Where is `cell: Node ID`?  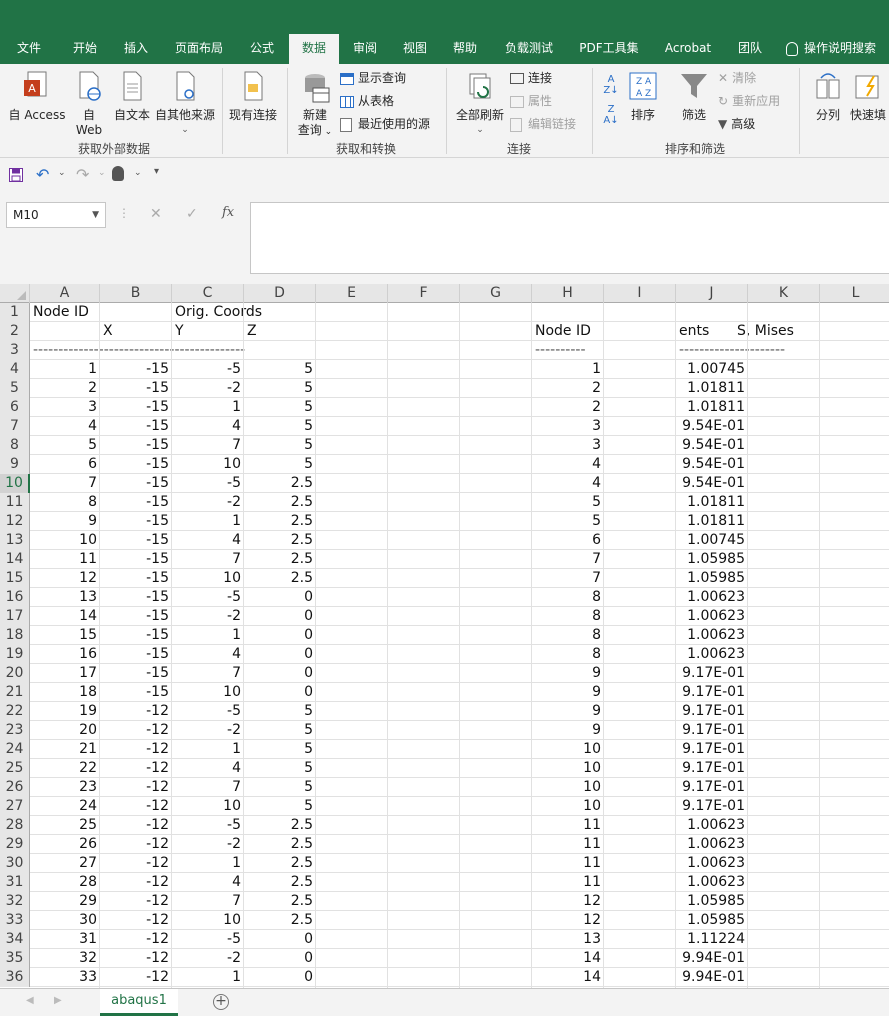
cell: Node ID is located at coordinates (578, 331).